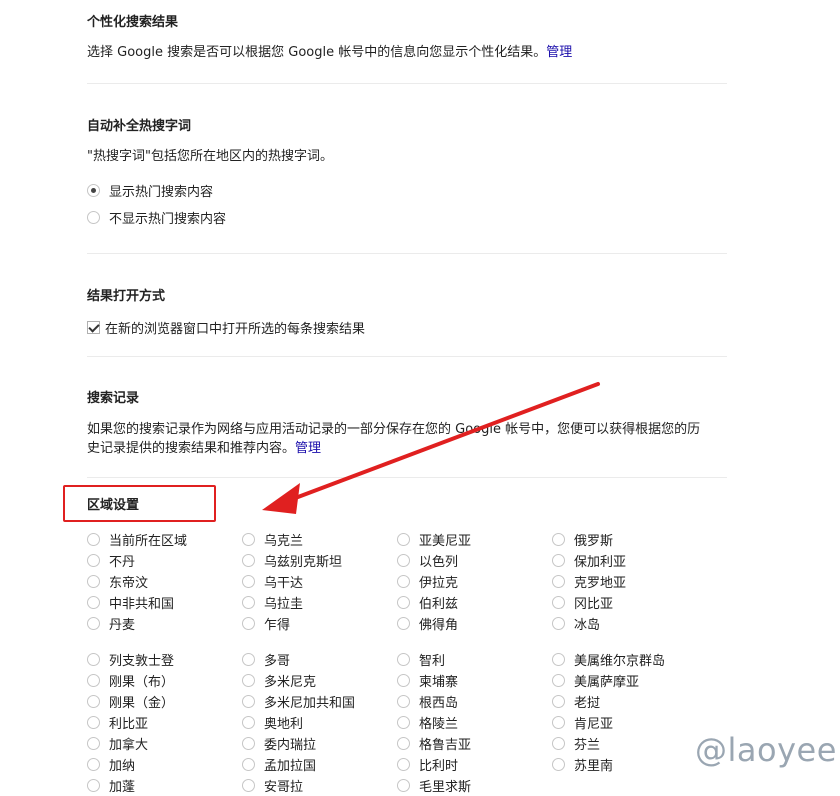 The height and width of the screenshot is (796, 840). Describe the element at coordinates (156, 190) in the screenshot. I see `radio-show-trending: 显示热门搜索内容` at that location.